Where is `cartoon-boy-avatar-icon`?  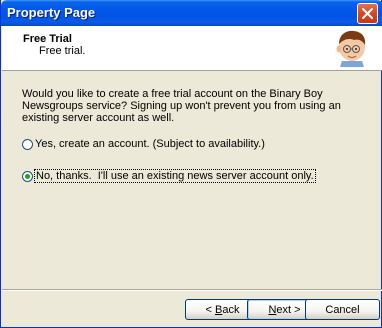
cartoon-boy-avatar-icon is located at coordinates (351, 48).